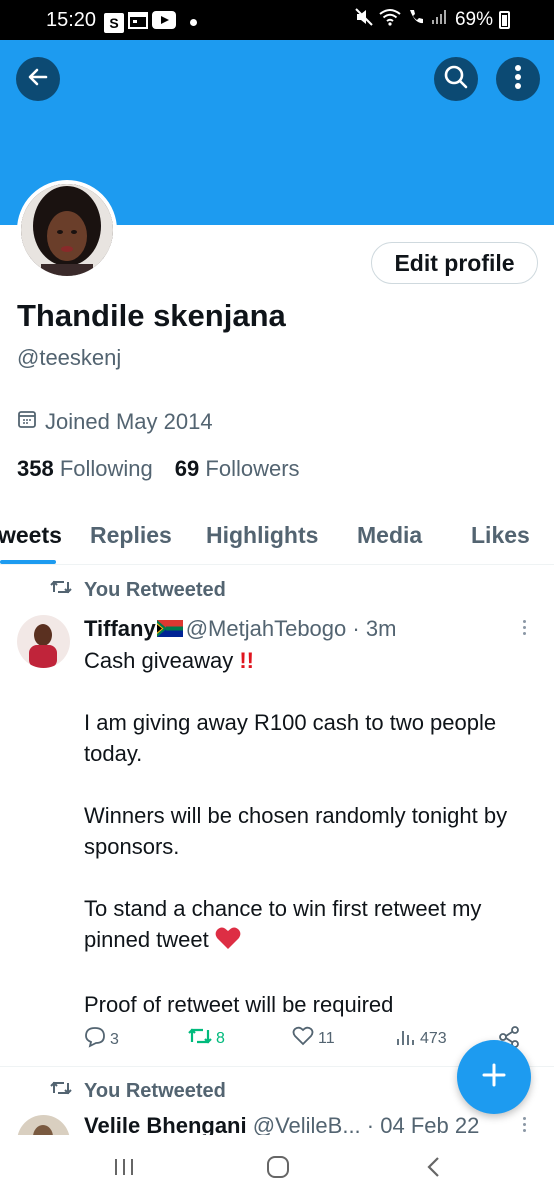 This screenshot has width=554, height=1200. I want to click on tab-replies: Replies, so click(131, 535).